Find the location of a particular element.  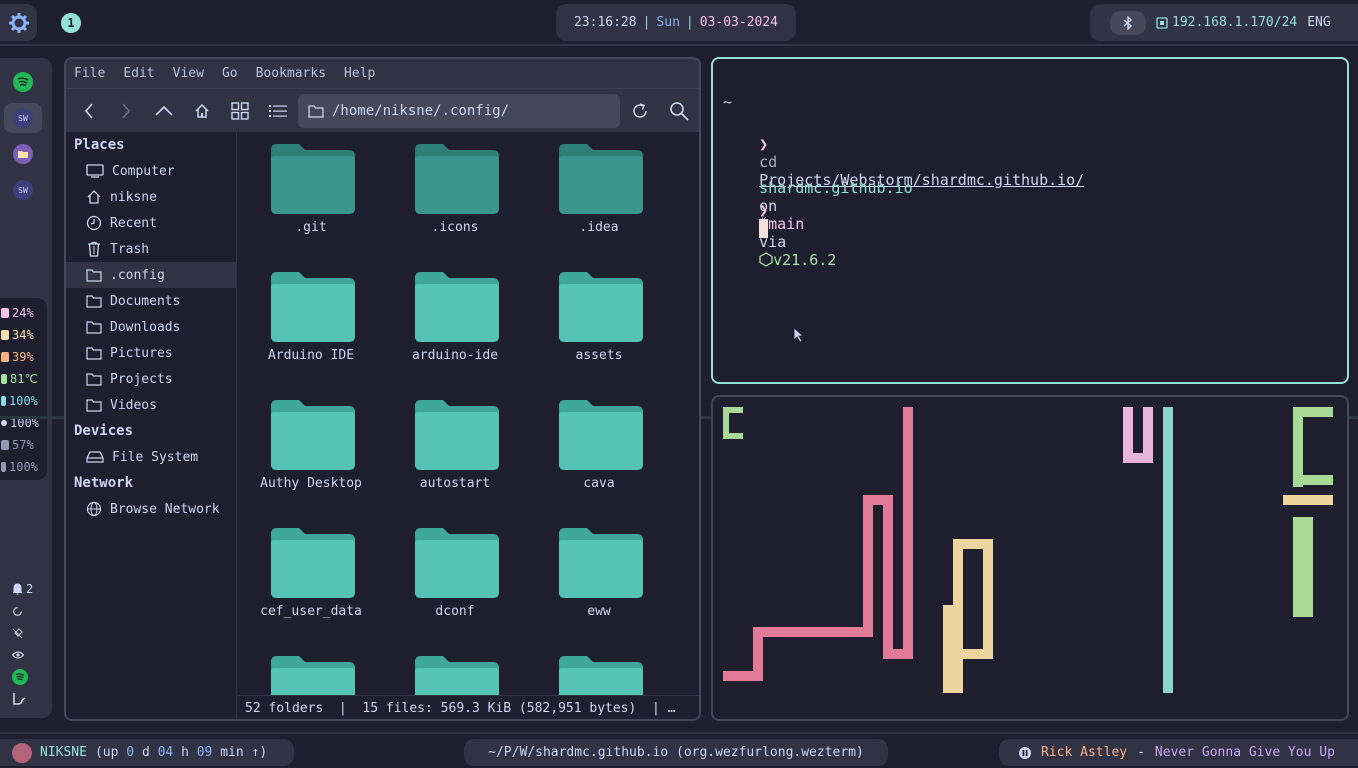

folder-item: .idea is located at coordinates (599, 192).